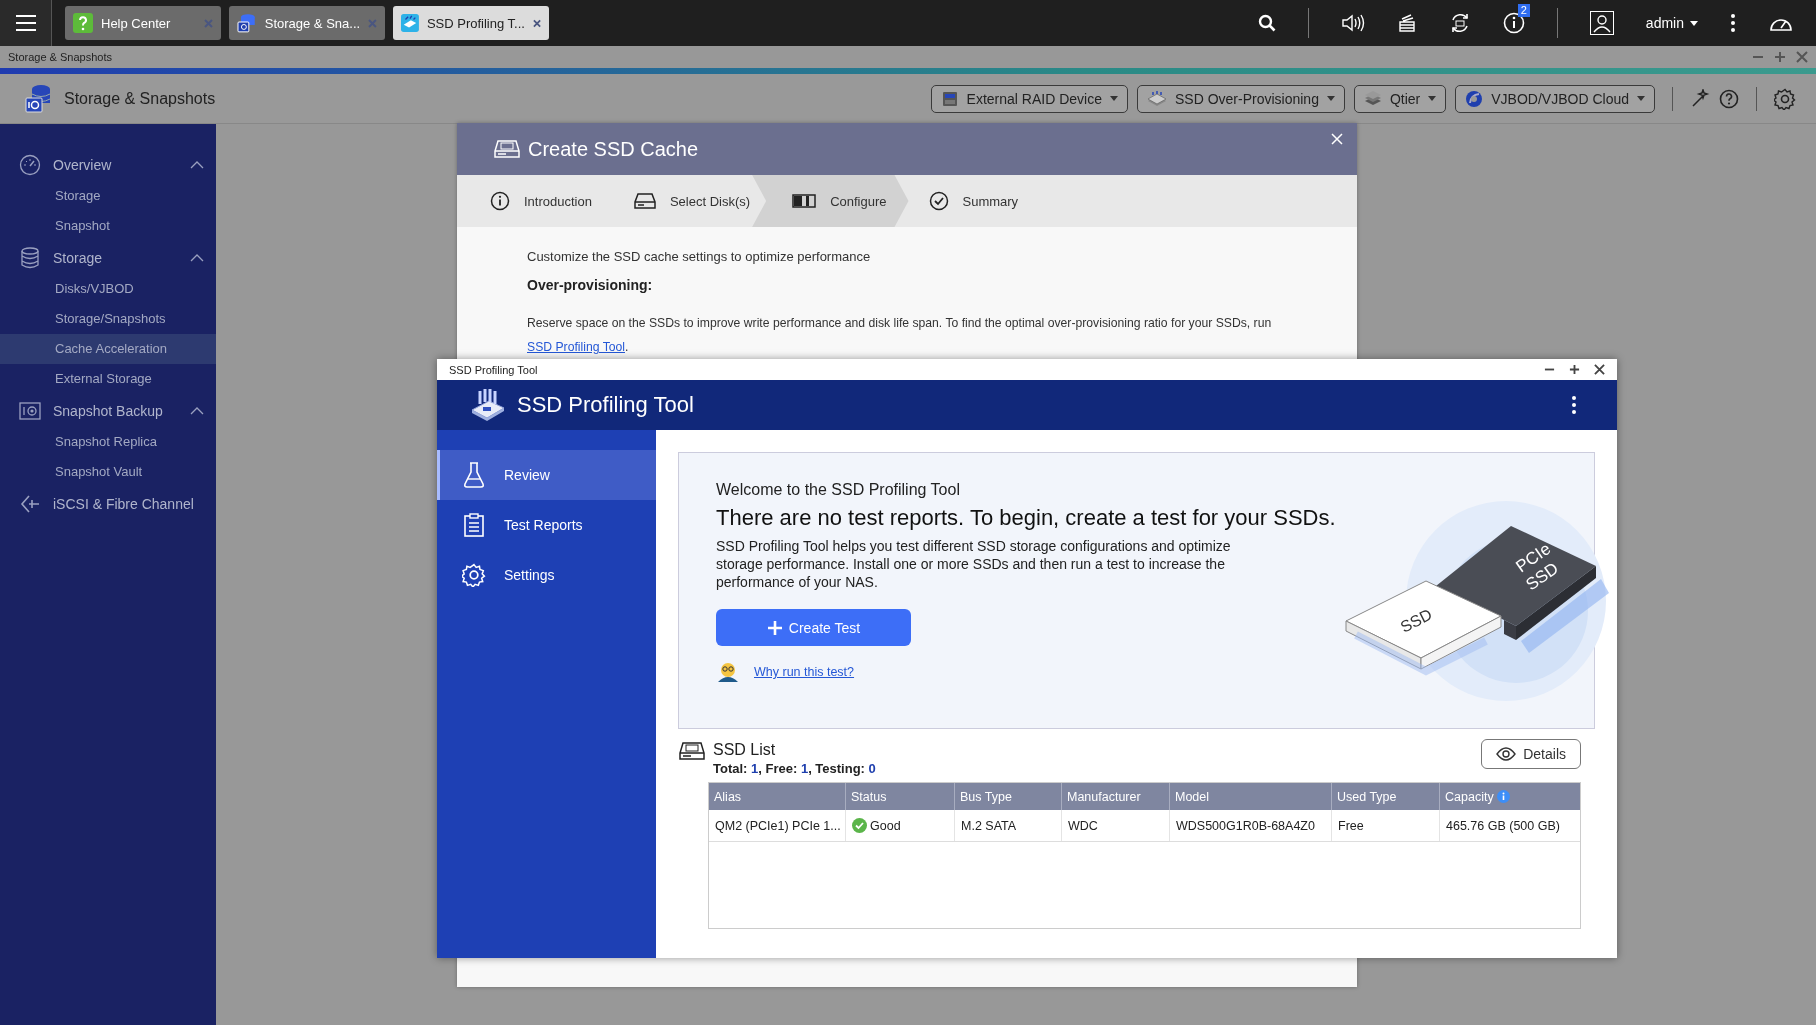 The image size is (1816, 1025). Describe the element at coordinates (885, 825) in the screenshot. I see `table-cell: Good` at that location.